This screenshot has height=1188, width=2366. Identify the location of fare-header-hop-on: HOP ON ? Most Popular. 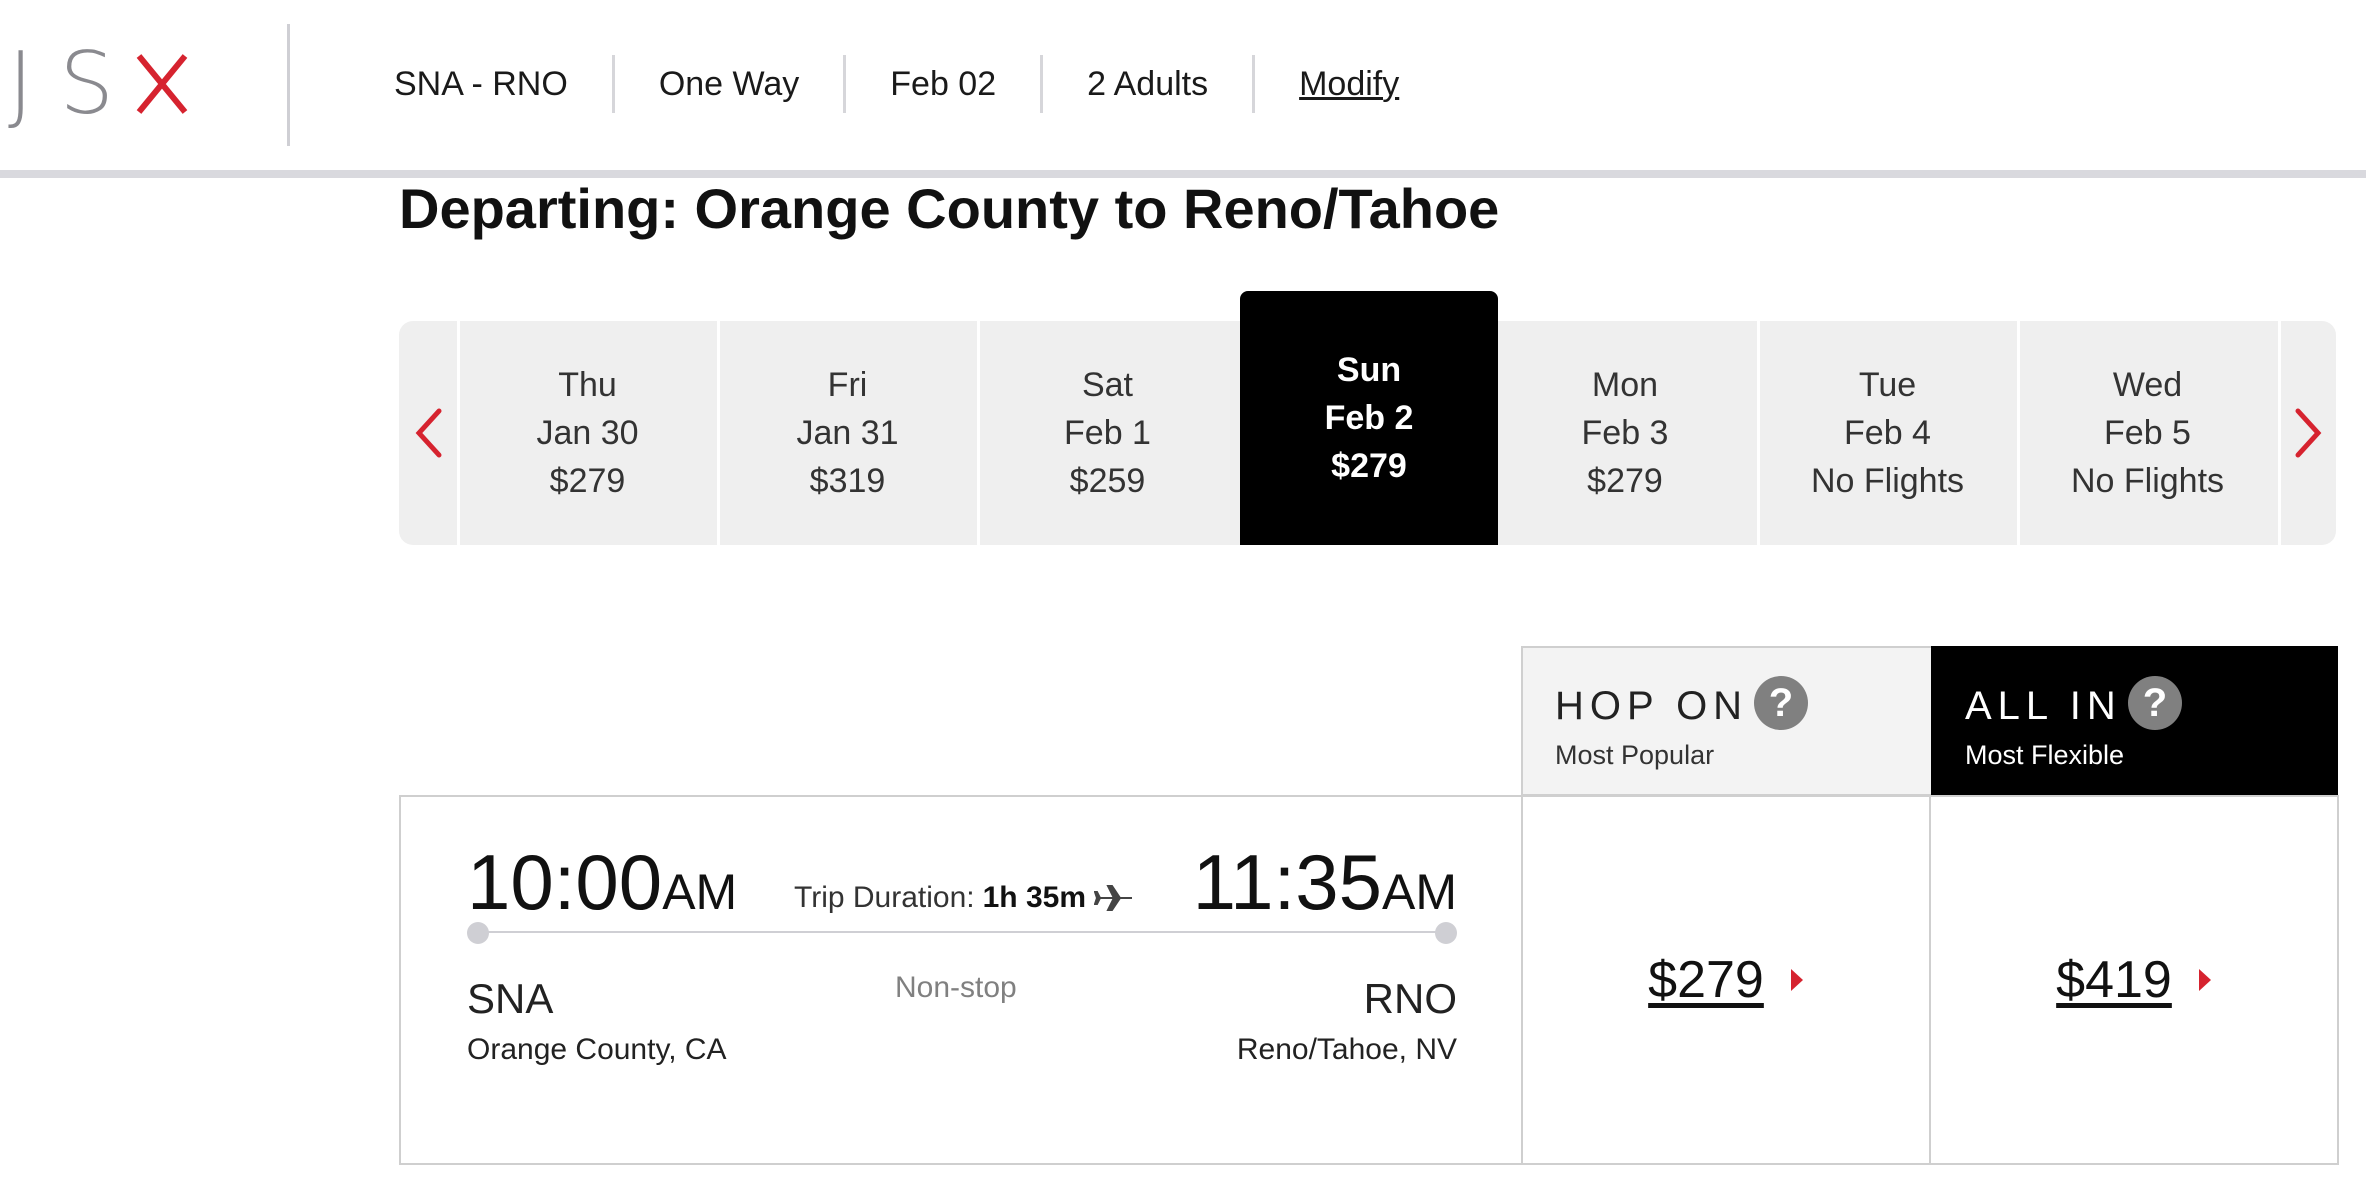
(1726, 721).